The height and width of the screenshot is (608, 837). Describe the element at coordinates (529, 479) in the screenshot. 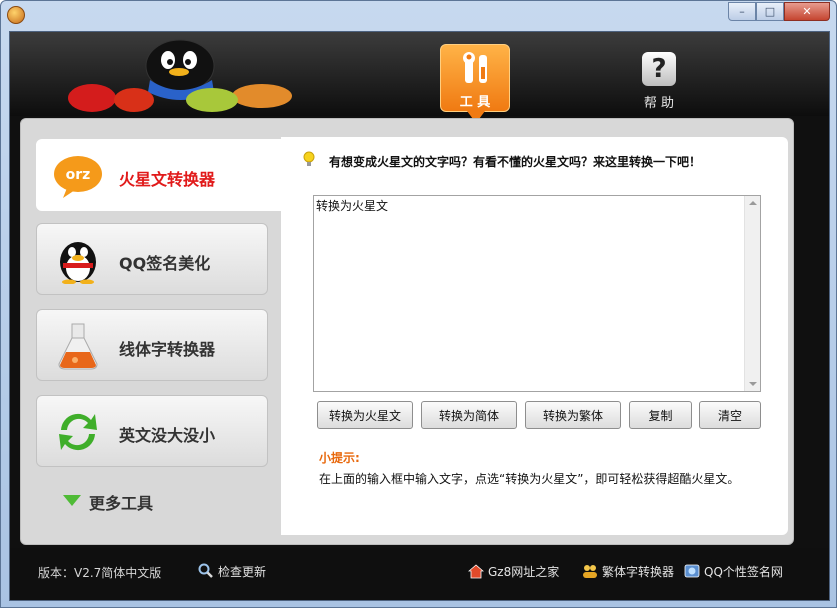

I see `hint-text: 在上面的输入框中输入文字，点选“转换为火星文”，即可轻松获得超酷火星文。` at that location.